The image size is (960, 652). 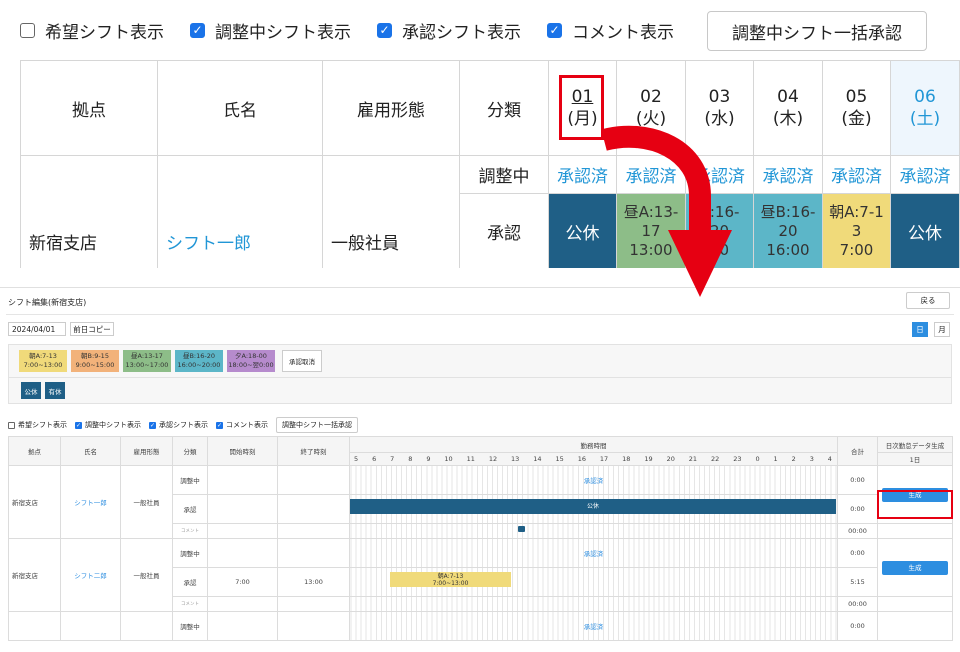 I want to click on editor-checkbox-wish, so click(x=11, y=425).